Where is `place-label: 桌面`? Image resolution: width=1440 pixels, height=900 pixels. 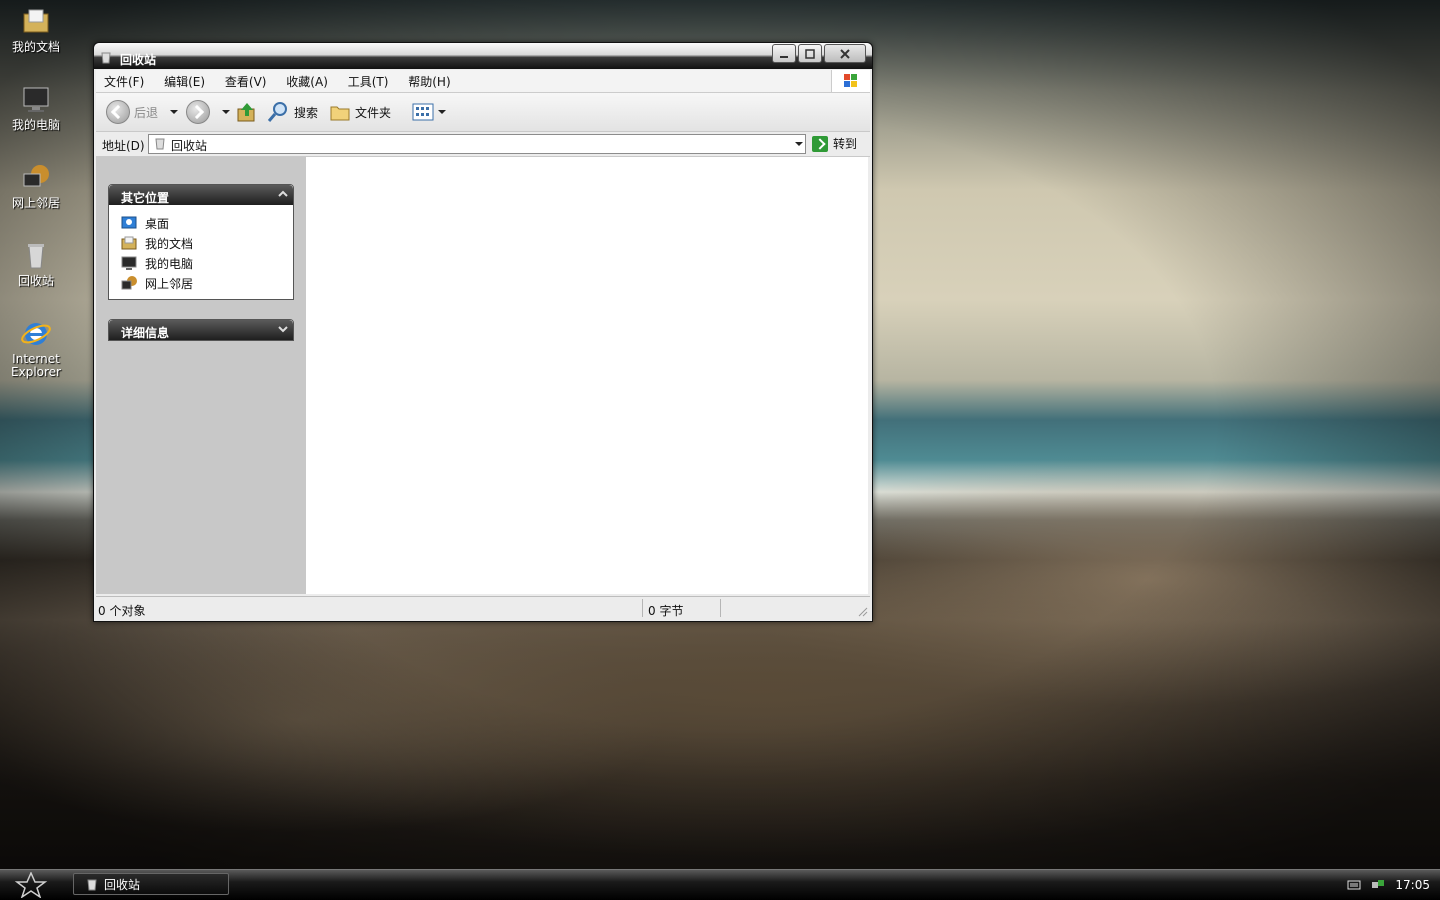 place-label: 桌面 is located at coordinates (157, 223).